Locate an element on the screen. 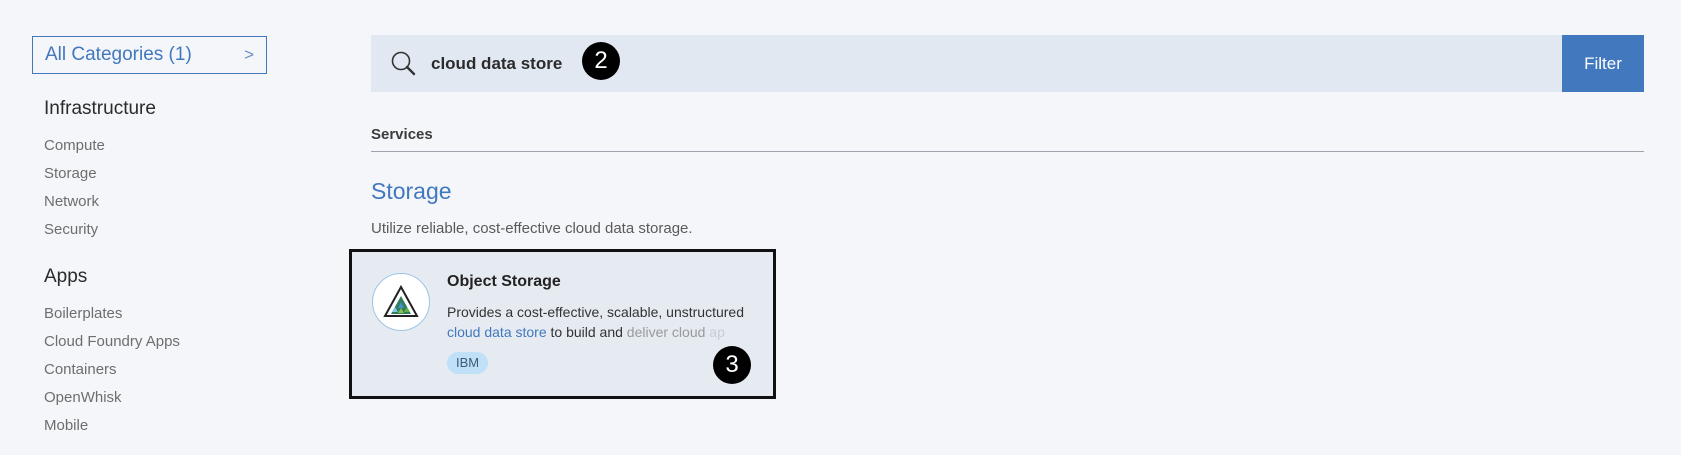 The width and height of the screenshot is (1681, 455). storage-section-title: Storage is located at coordinates (411, 191).